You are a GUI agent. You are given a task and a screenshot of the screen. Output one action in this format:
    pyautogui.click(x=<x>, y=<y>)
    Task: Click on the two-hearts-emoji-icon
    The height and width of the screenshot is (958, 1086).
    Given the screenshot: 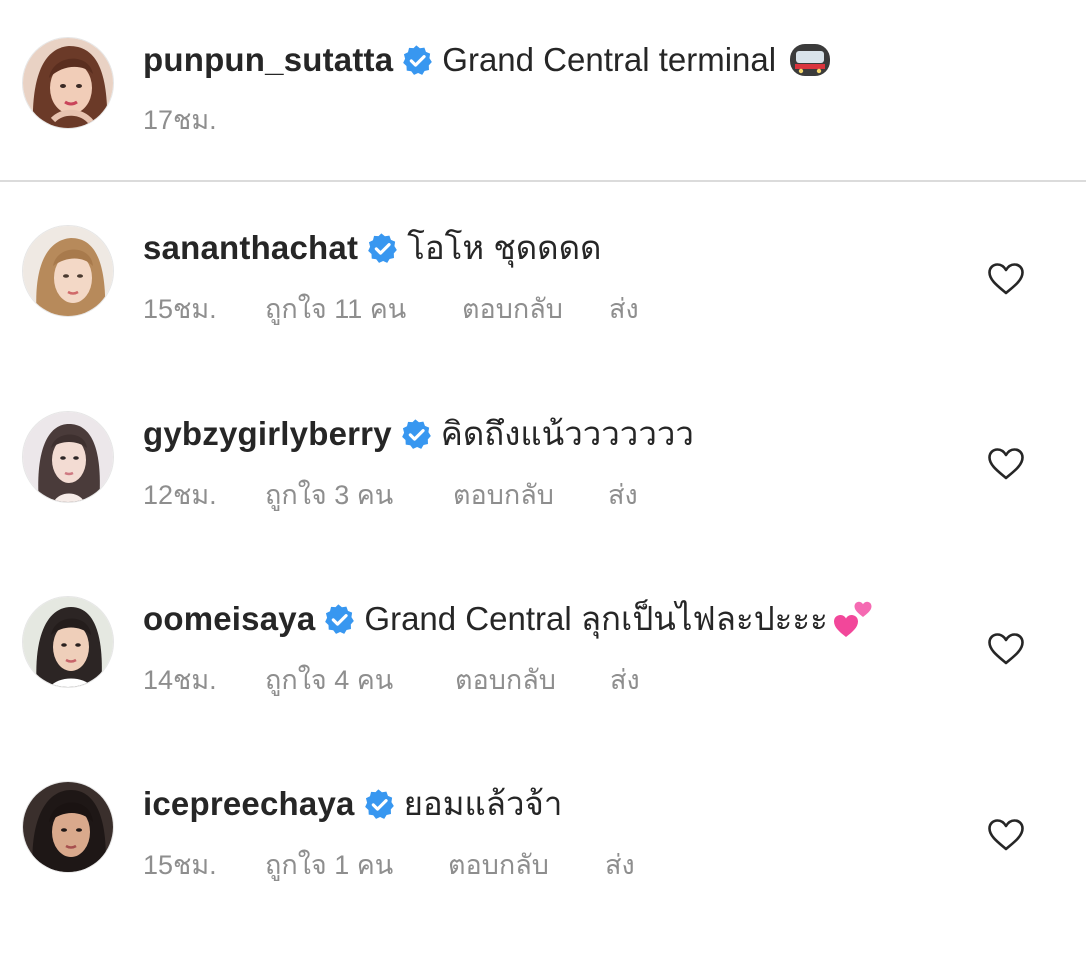 What is the action you would take?
    pyautogui.click(x=854, y=619)
    